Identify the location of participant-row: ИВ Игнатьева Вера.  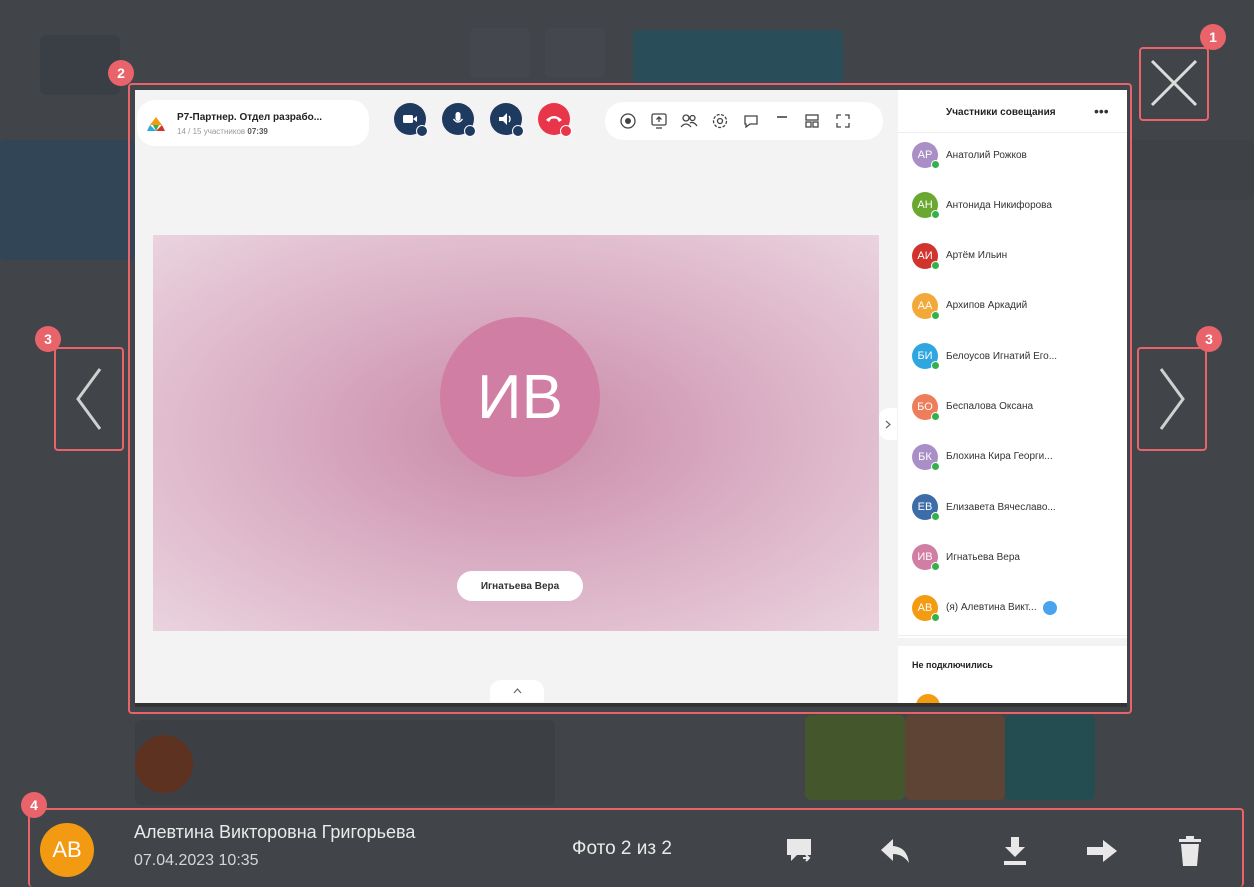
(966, 557).